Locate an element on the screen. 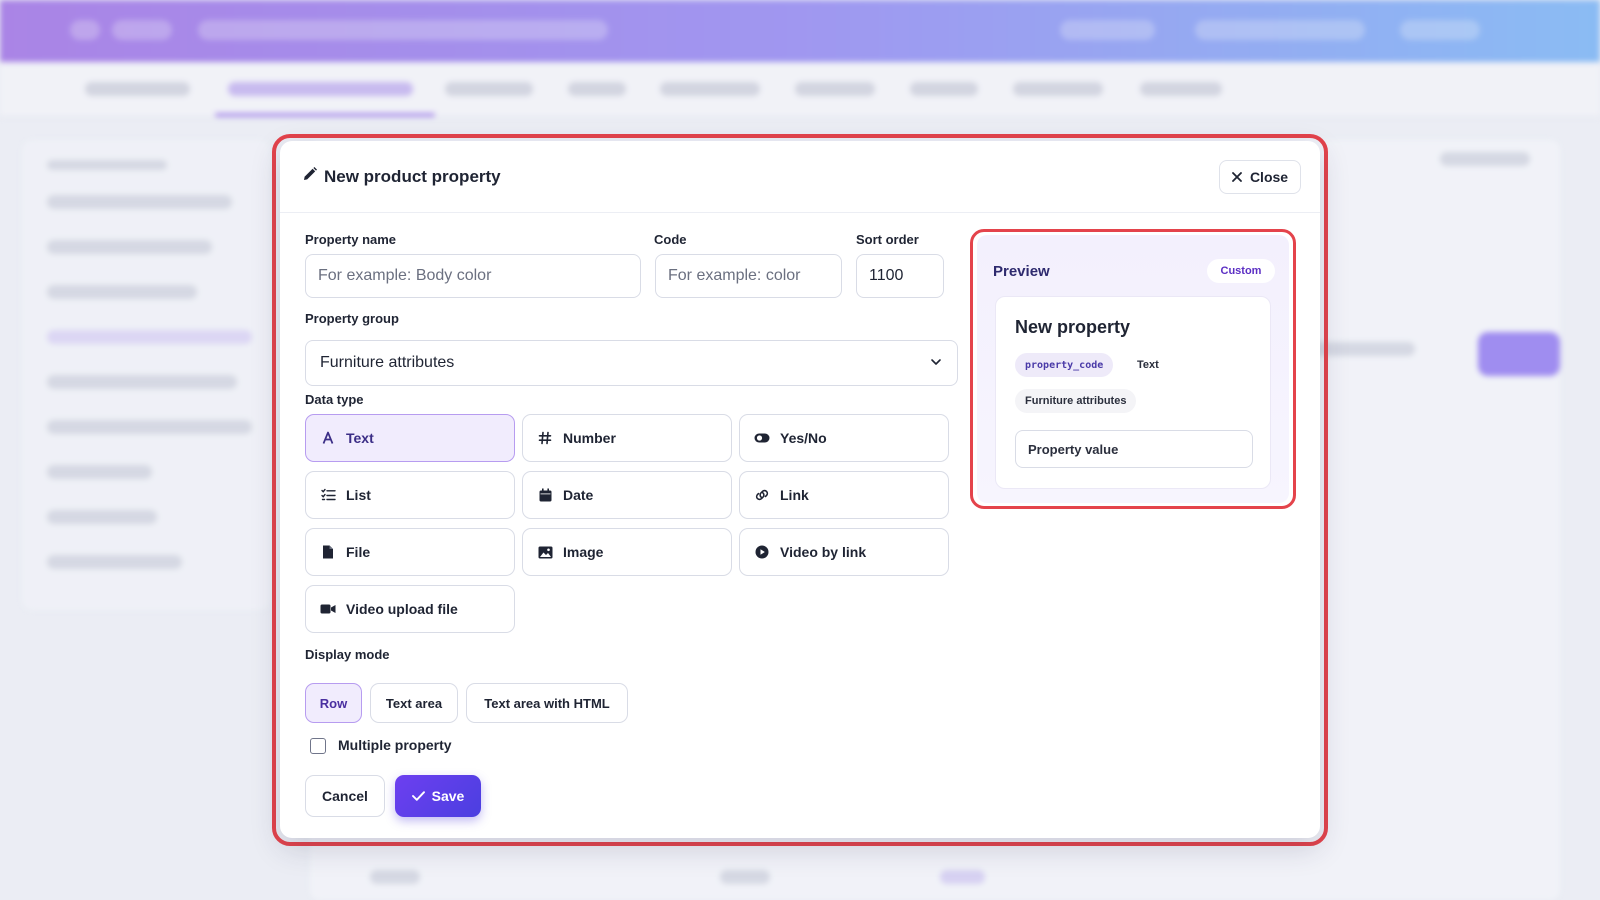  data-type-link-button: Link is located at coordinates (844, 495).